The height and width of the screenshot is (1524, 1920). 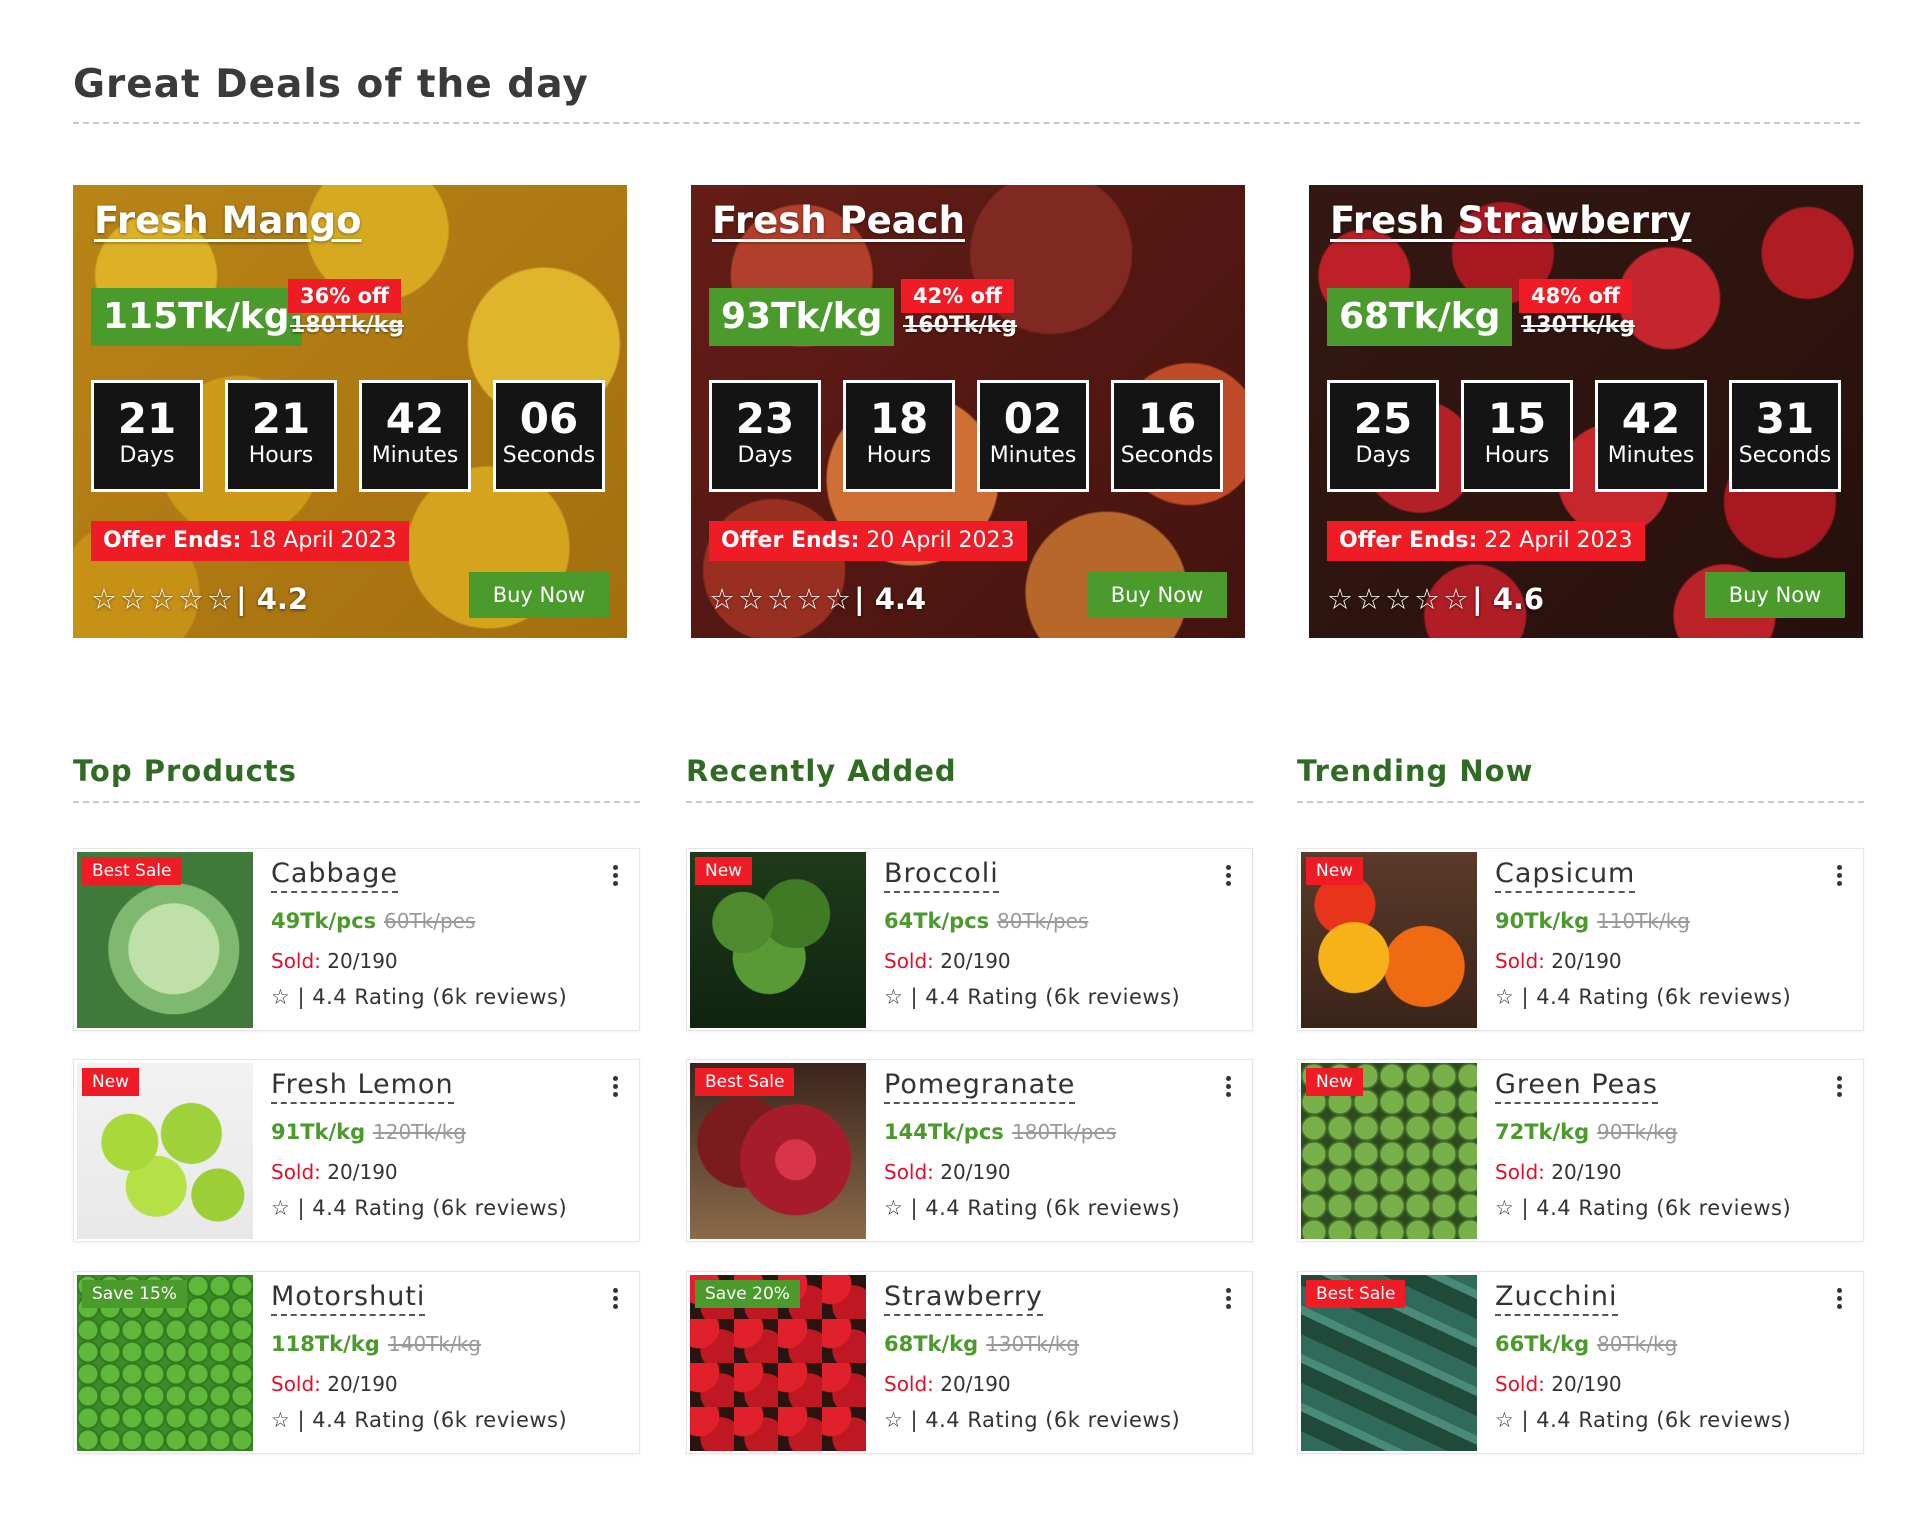 I want to click on product-old-price: 110Tk/kg, so click(x=1643, y=921).